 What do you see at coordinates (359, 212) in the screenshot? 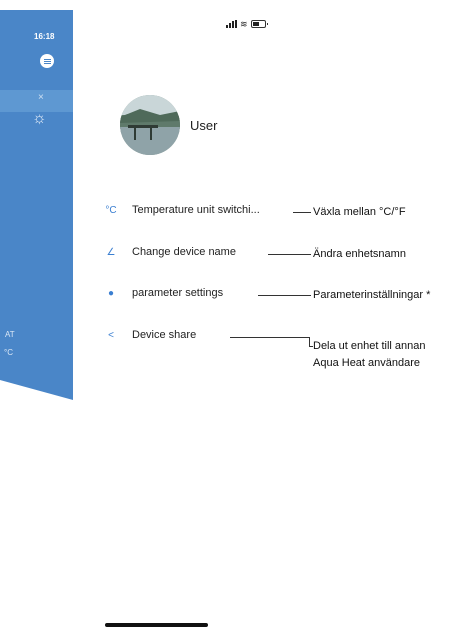
I see `annotation-temperature: Växla mellan °C/°F` at bounding box center [359, 212].